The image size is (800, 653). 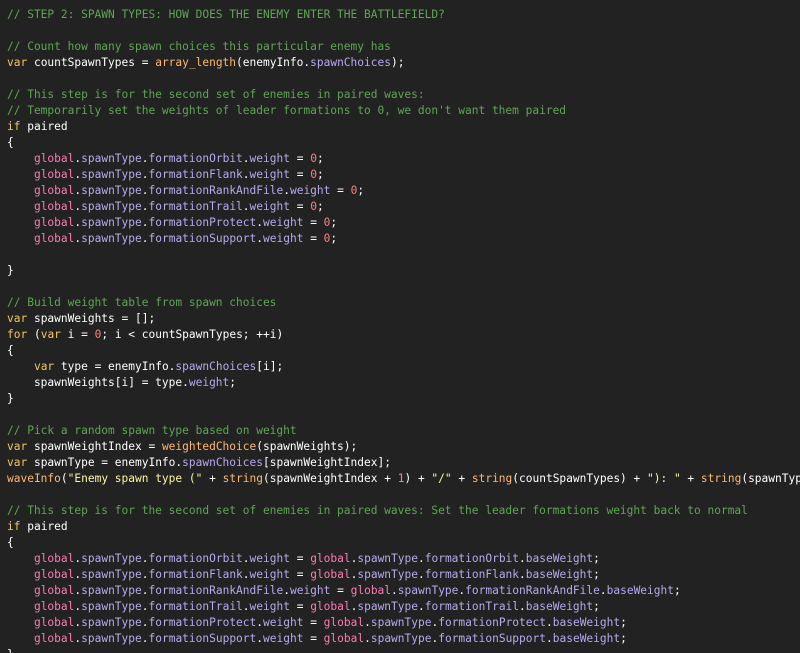 What do you see at coordinates (10, 542) in the screenshot?
I see `code-token: {` at bounding box center [10, 542].